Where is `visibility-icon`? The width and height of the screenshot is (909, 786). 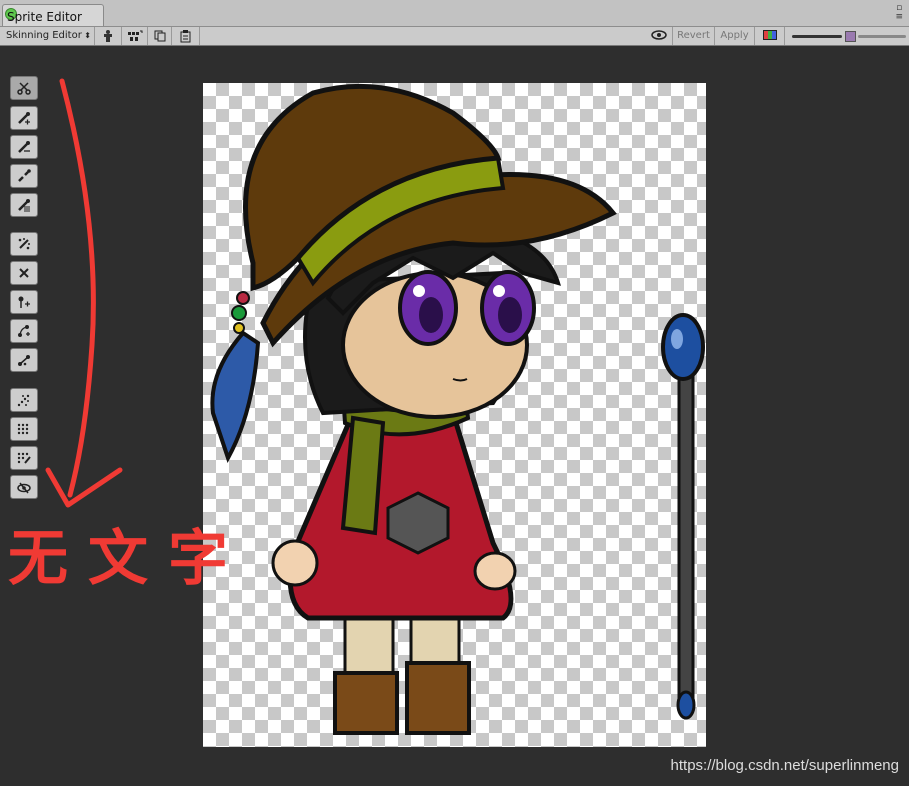
visibility-icon is located at coordinates (24, 488).